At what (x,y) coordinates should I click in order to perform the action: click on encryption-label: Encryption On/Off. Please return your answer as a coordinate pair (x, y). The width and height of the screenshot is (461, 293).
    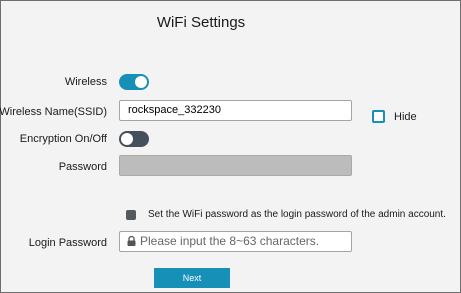
    Looking at the image, I should click on (63, 139).